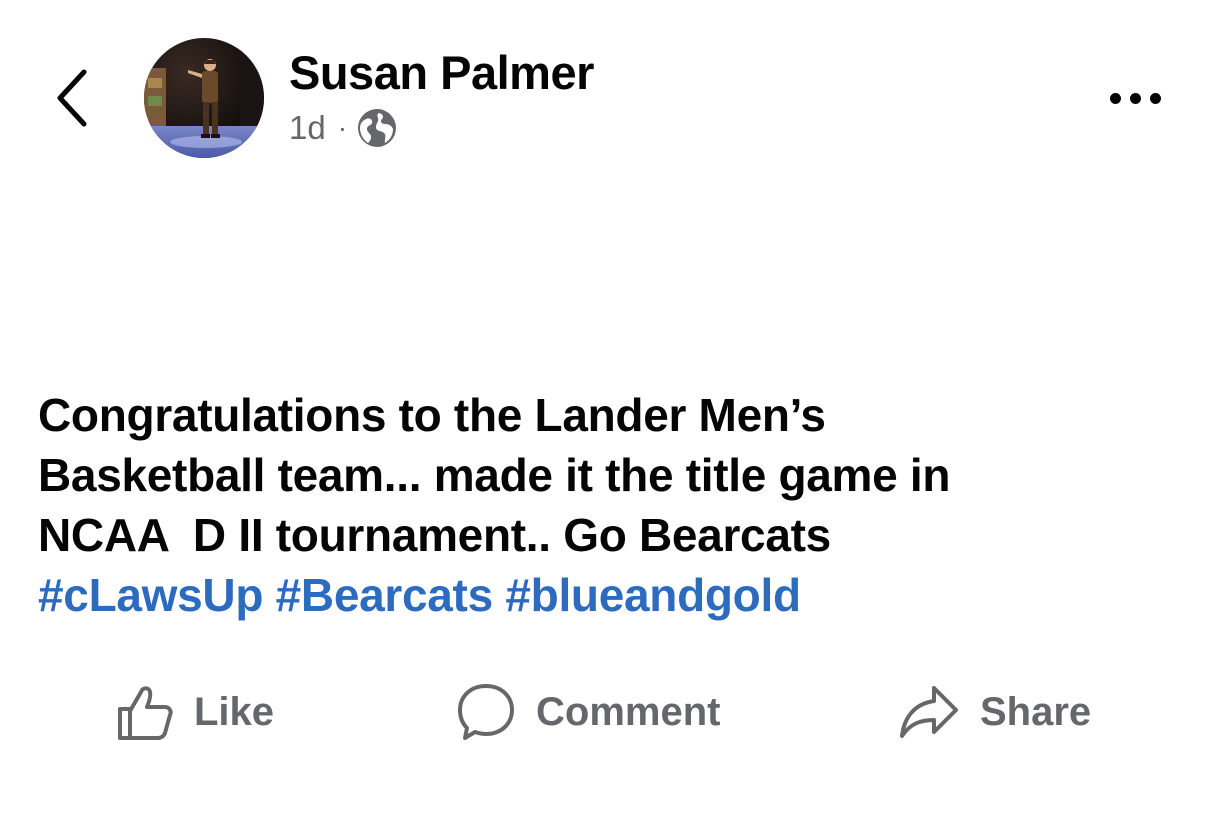 This screenshot has height=839, width=1206. I want to click on hashtag-row: #cLawsUp #Bearcats #blueandgold, so click(608, 595).